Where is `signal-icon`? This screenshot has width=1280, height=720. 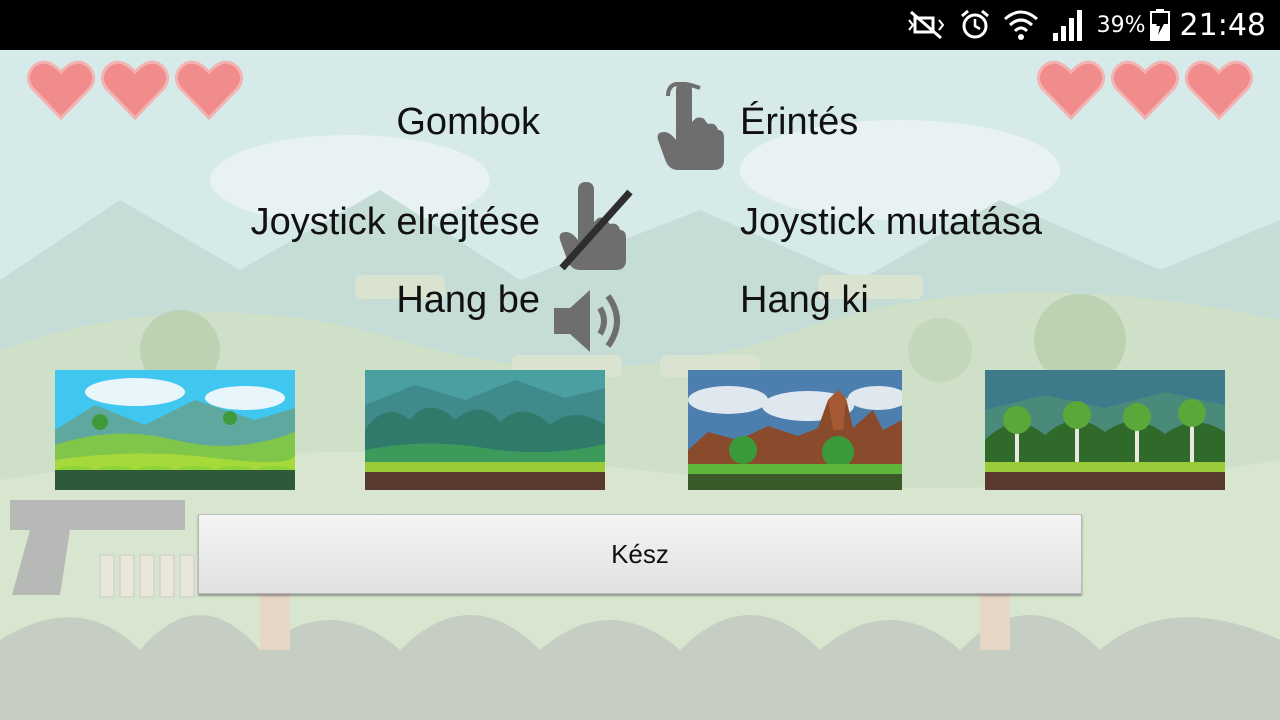 signal-icon is located at coordinates (1068, 25).